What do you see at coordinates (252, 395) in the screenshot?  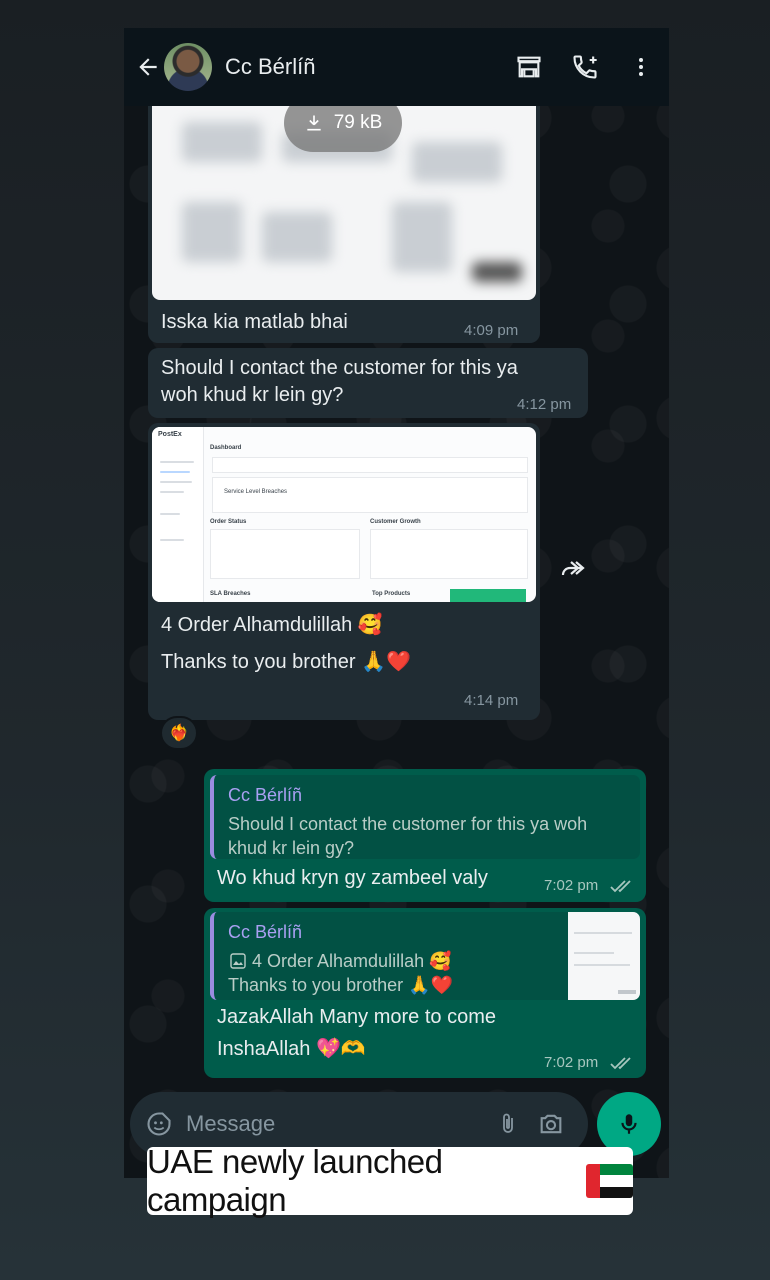 I see `message-text-line-2: woh khud kr lein gy?` at bounding box center [252, 395].